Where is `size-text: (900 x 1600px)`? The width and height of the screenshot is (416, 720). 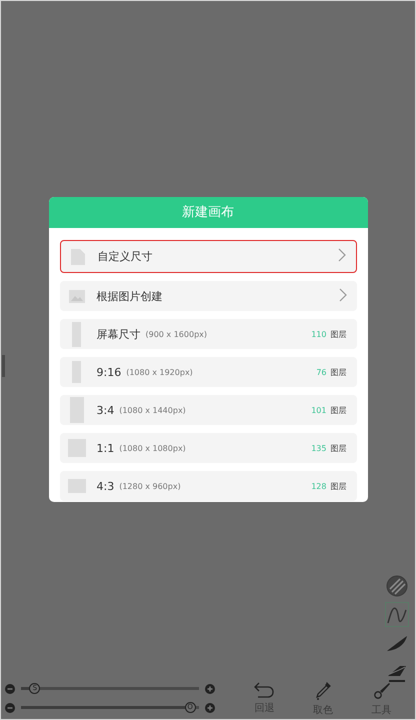 size-text: (900 x 1600px) is located at coordinates (177, 334).